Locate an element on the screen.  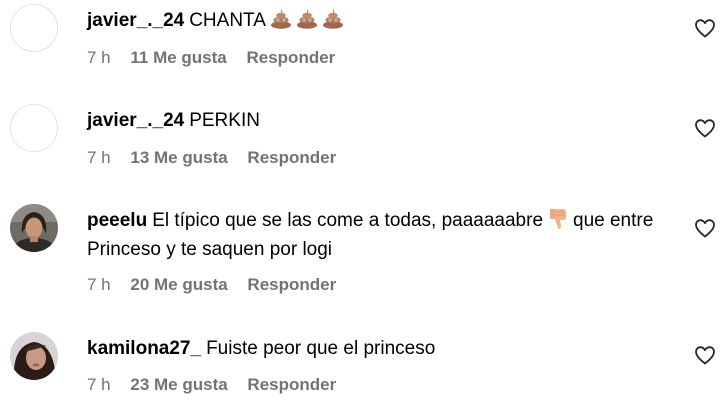
comment-text: kamilona27_ Fuiste peor que el princeso is located at coordinates (382, 348).